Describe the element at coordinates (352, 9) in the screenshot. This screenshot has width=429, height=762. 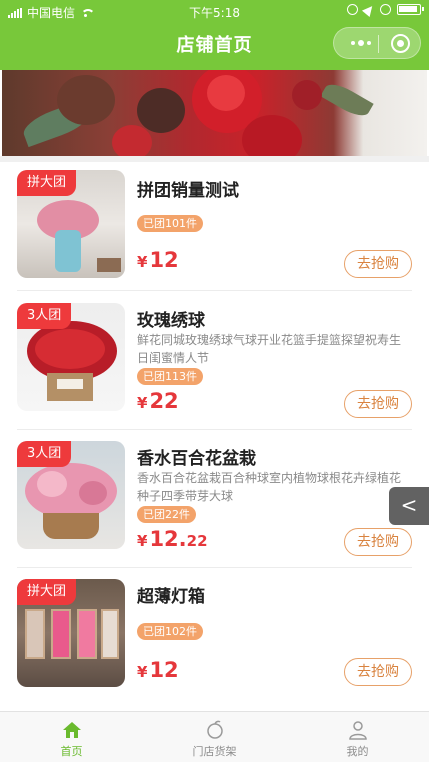
I see `lock-rotation-icon` at that location.